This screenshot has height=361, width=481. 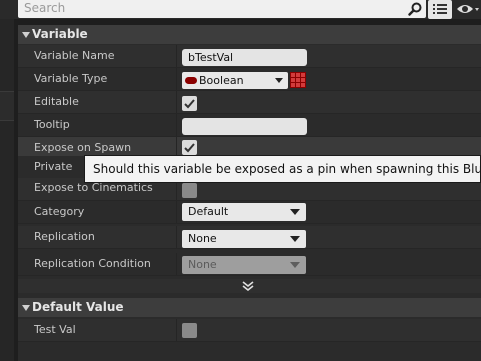 I want to click on variable-type-value: Boolean, so click(x=221, y=80).